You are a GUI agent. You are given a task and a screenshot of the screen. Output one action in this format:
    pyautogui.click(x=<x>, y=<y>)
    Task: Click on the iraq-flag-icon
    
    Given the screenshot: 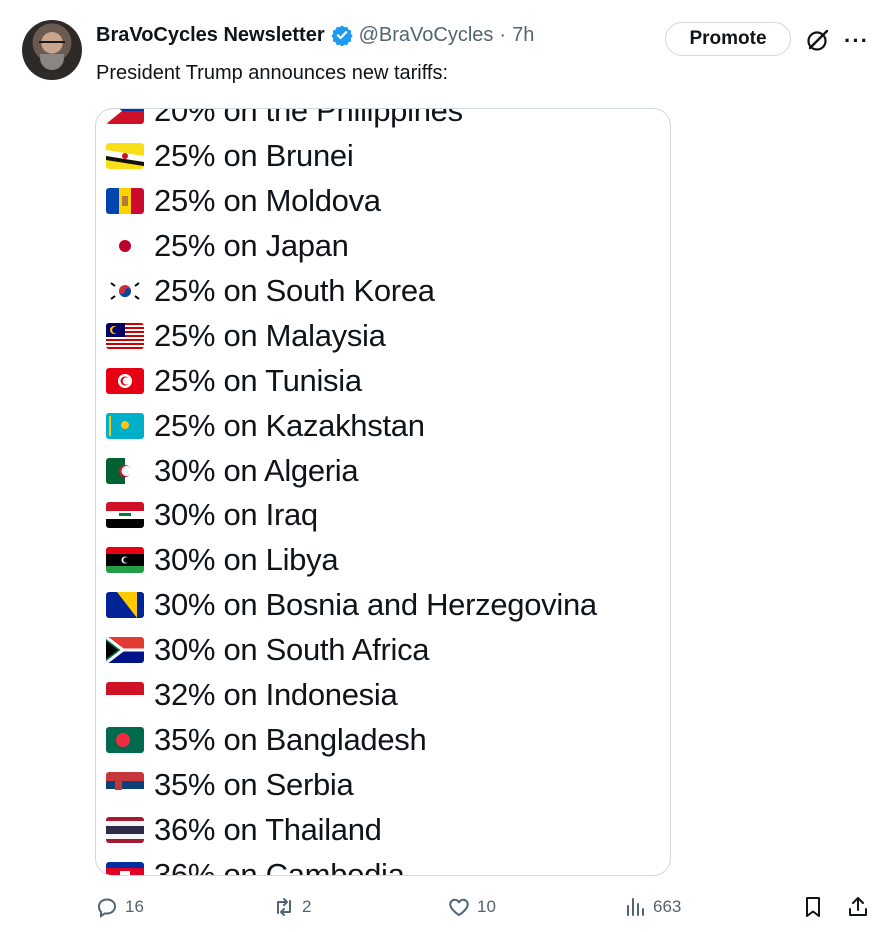 What is the action you would take?
    pyautogui.click(x=125, y=515)
    